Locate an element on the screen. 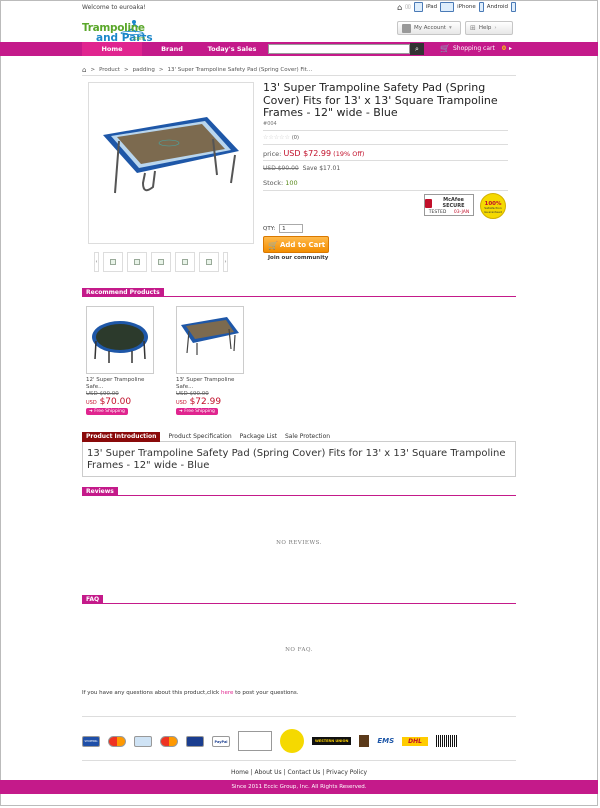 Image resolution: width=600 pixels, height=808 pixels. ems-logo: EMS is located at coordinates (386, 741).